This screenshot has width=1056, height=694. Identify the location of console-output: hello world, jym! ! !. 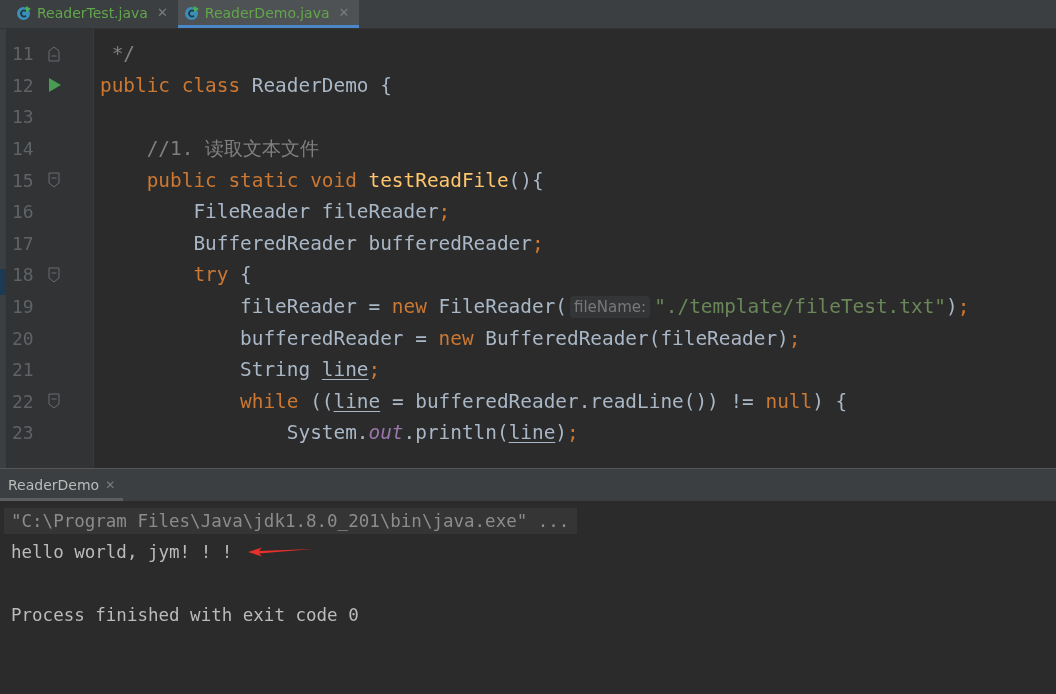
(121, 551).